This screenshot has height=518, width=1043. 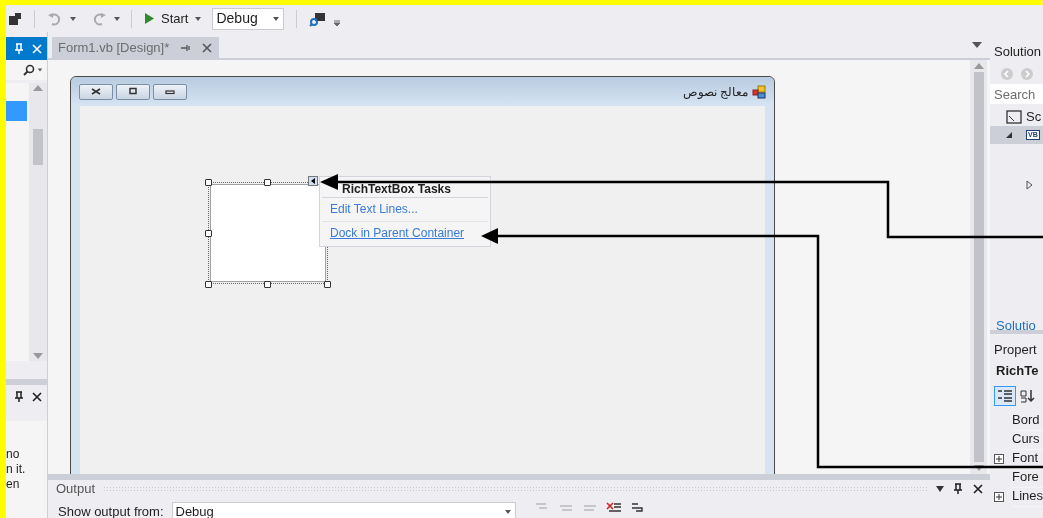 I want to click on sort-alpha-icon, so click(x=1028, y=395).